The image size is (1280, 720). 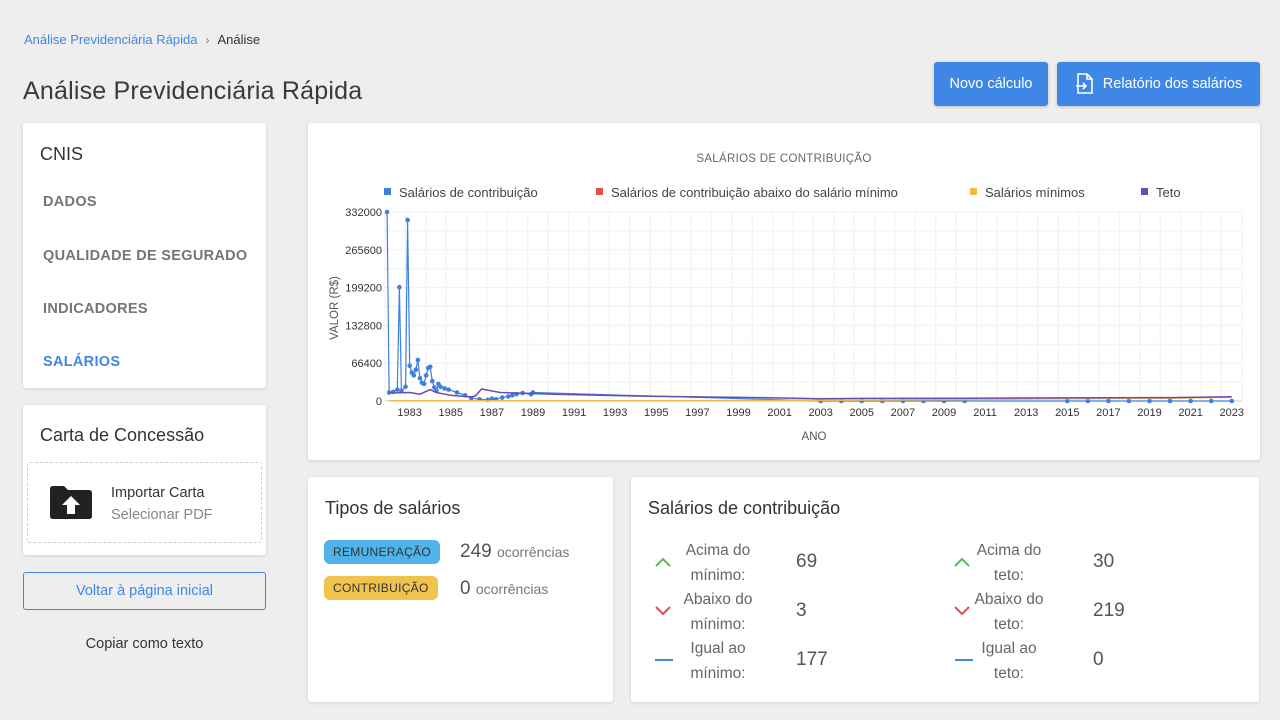 I want to click on folder-upload-icon, so click(x=71, y=502).